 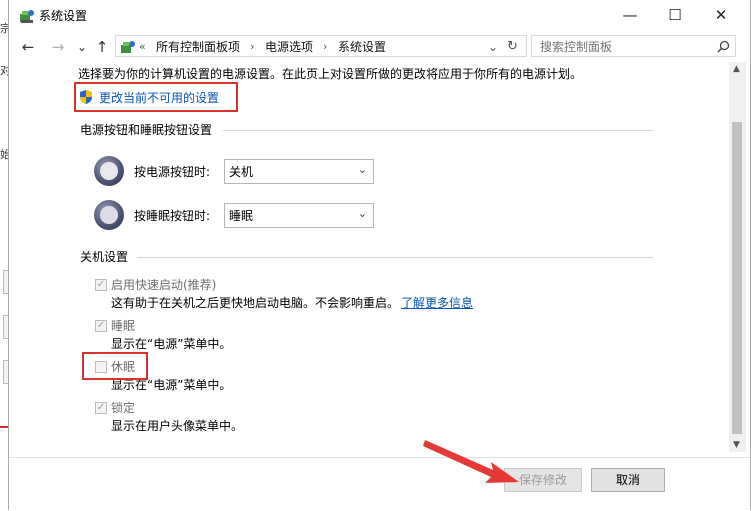 What do you see at coordinates (736, 69) in the screenshot?
I see `scroll-up-icon: ▲` at bounding box center [736, 69].